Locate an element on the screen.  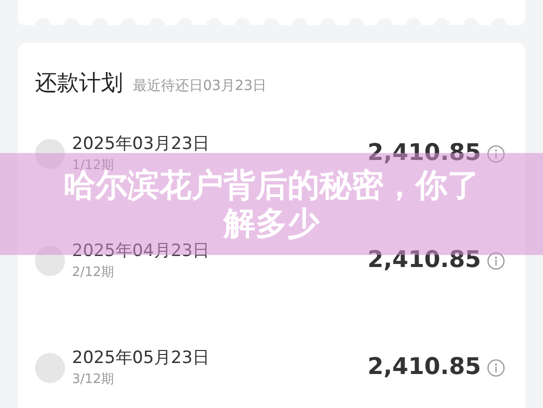
plan-subtitle: 最近待还日03月23日 is located at coordinates (200, 86).